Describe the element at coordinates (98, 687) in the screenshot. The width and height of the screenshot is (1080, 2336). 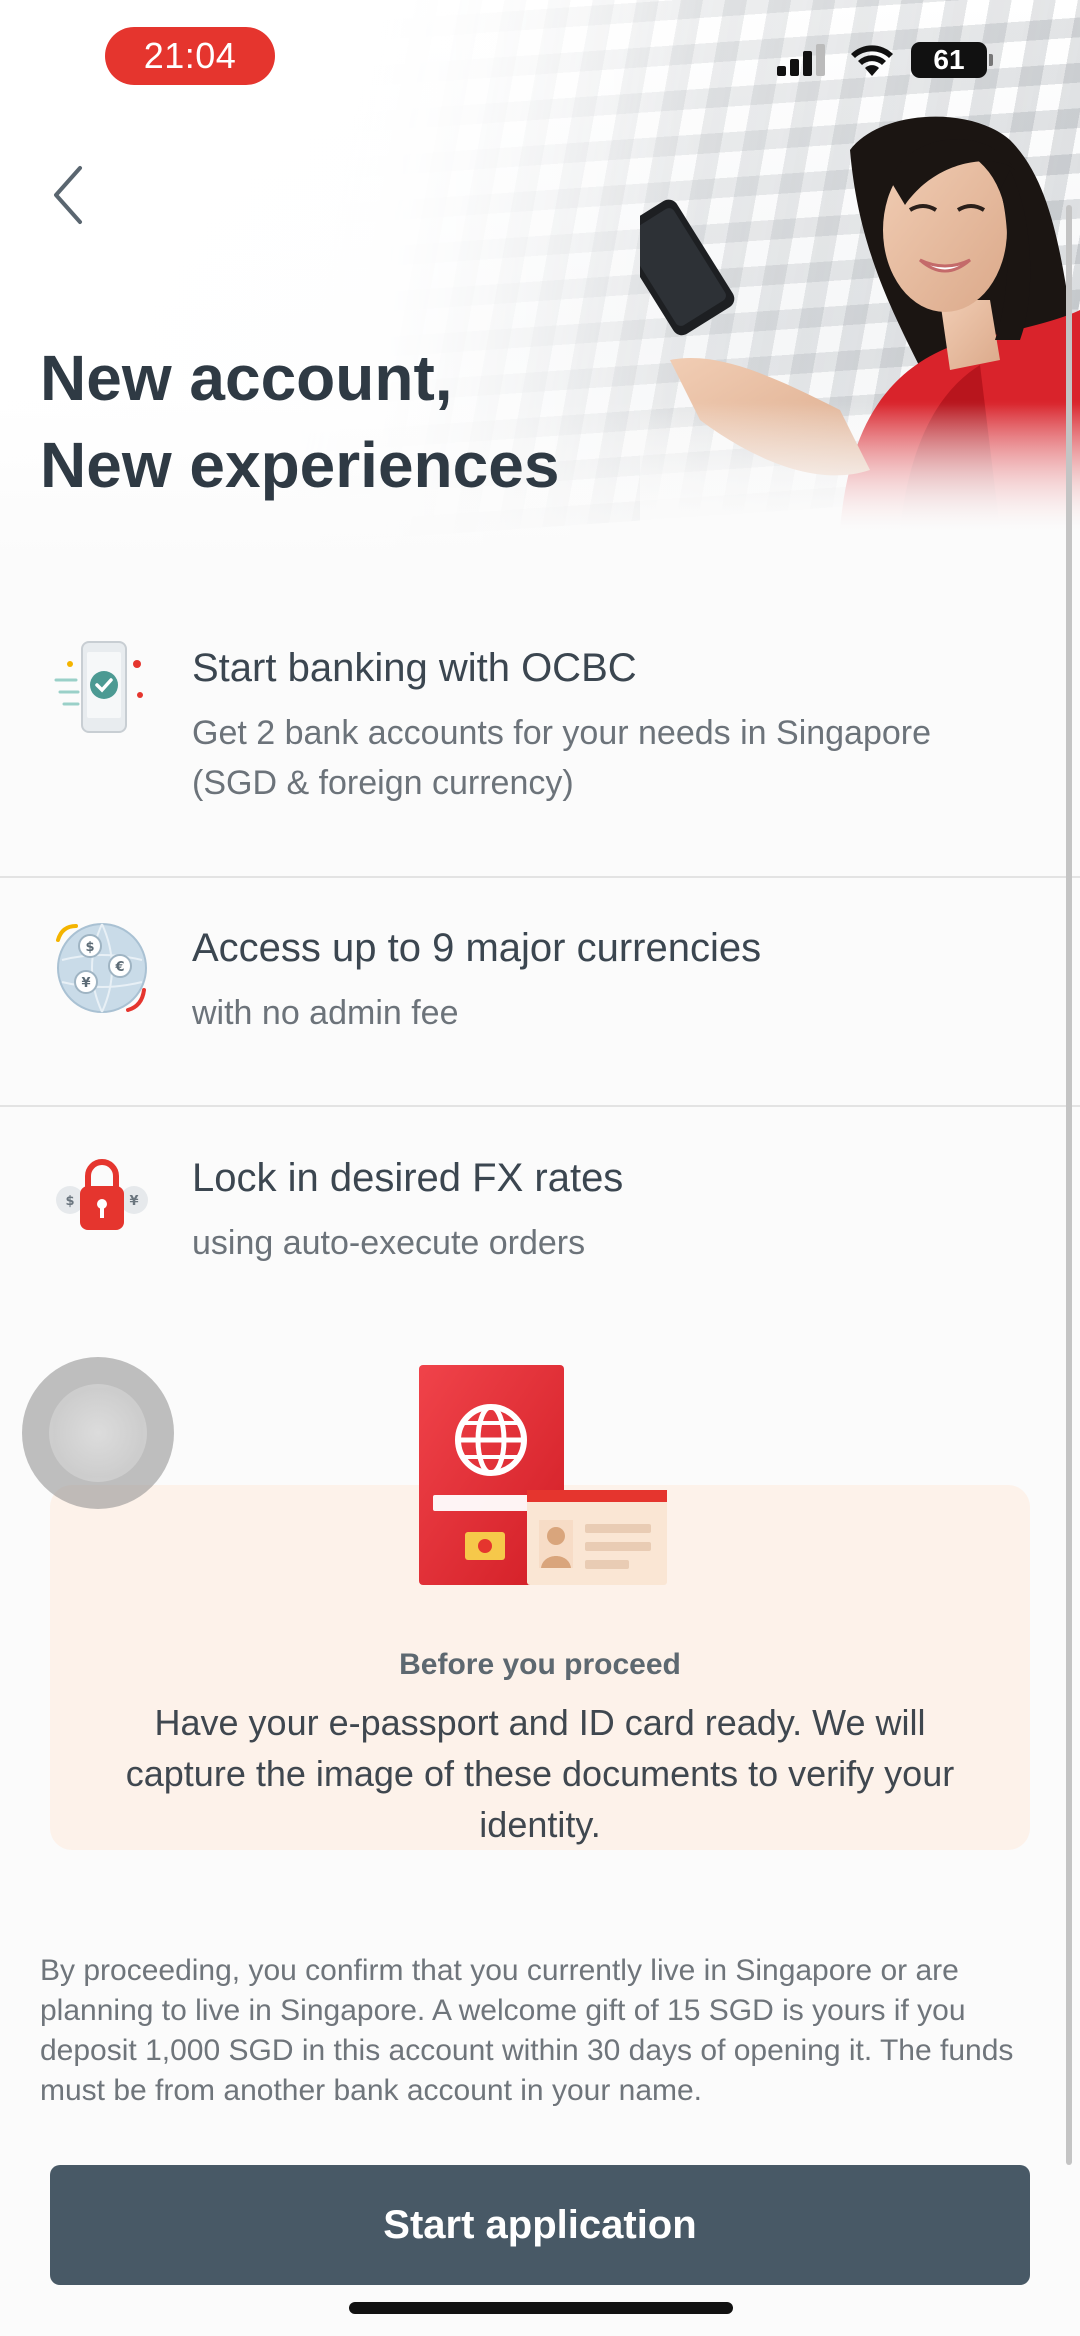
I see `phone-check-icon` at that location.